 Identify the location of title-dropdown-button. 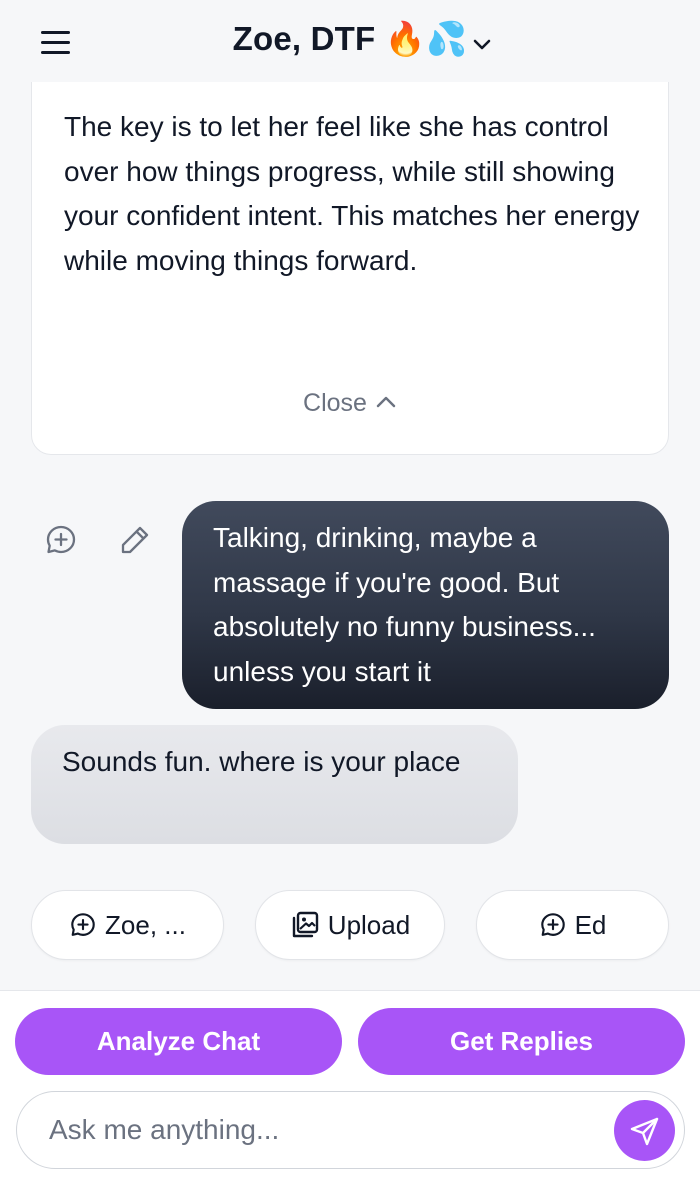
(482, 44).